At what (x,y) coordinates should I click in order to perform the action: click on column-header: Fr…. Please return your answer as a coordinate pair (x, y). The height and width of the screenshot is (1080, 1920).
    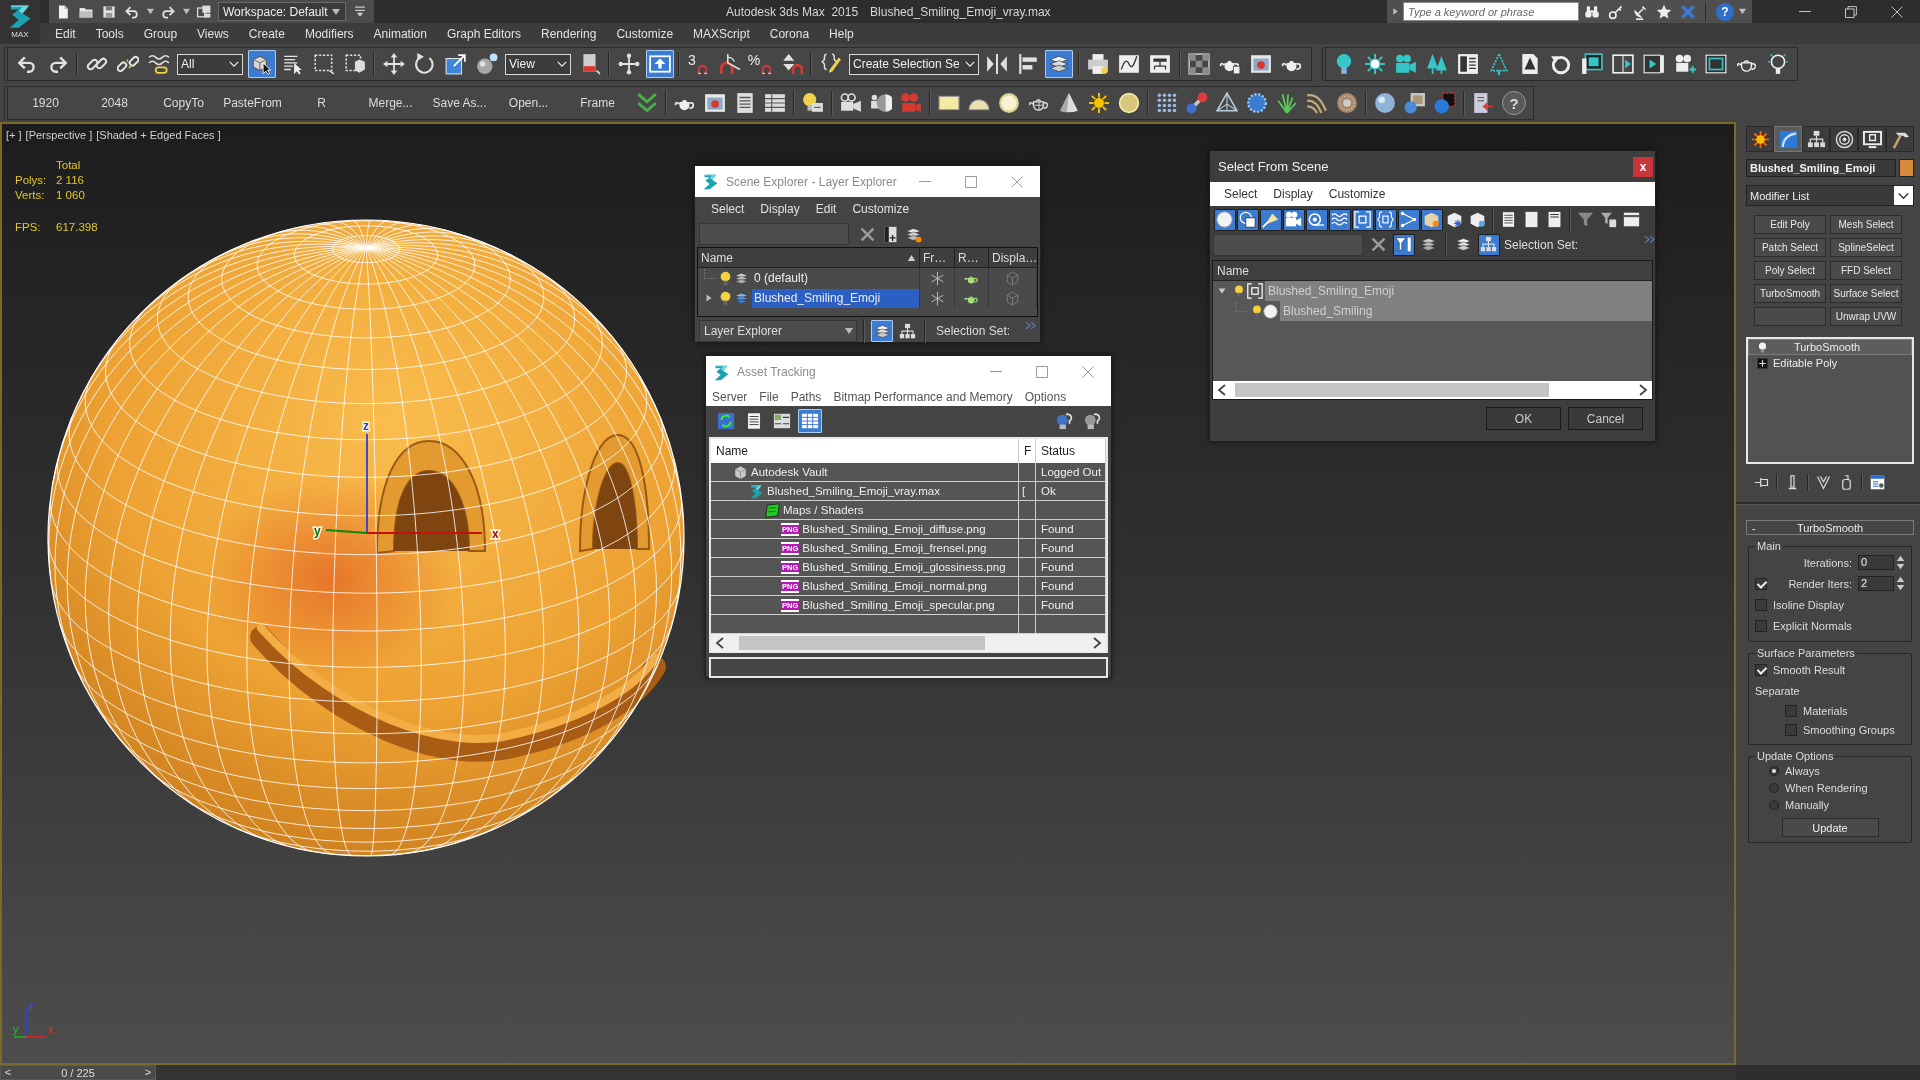
    Looking at the image, I should click on (937, 257).